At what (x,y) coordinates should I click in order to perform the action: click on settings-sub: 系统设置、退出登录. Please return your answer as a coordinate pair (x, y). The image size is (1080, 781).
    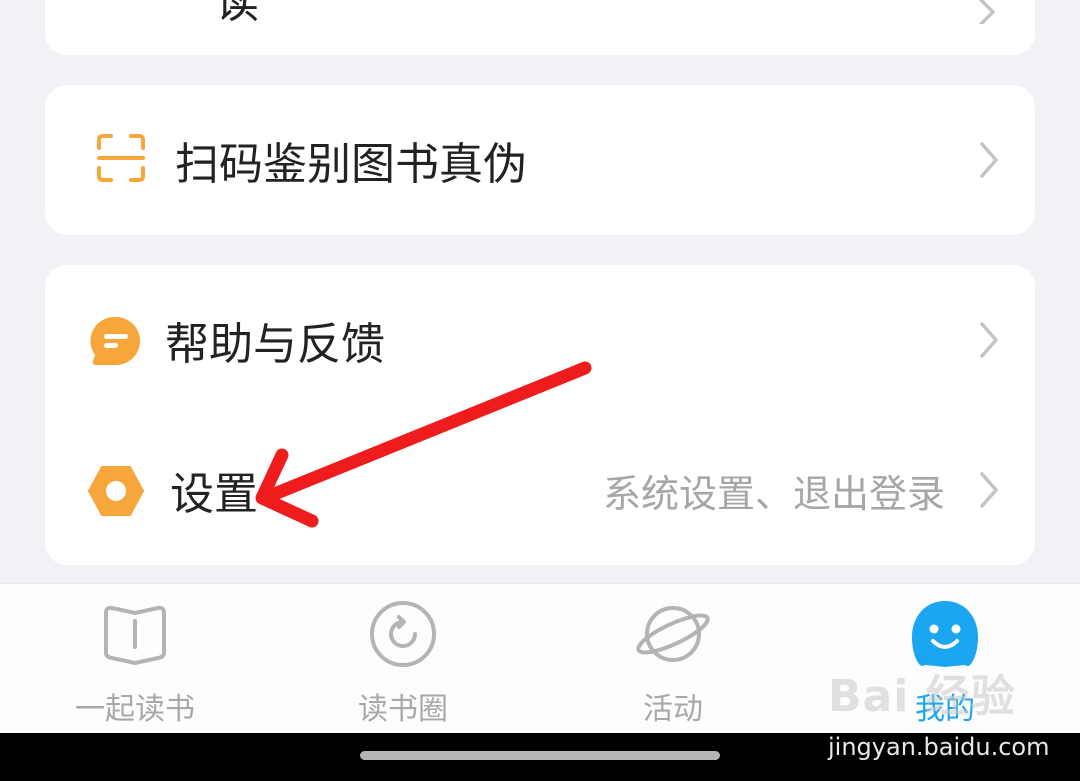
    Looking at the image, I should click on (773, 493).